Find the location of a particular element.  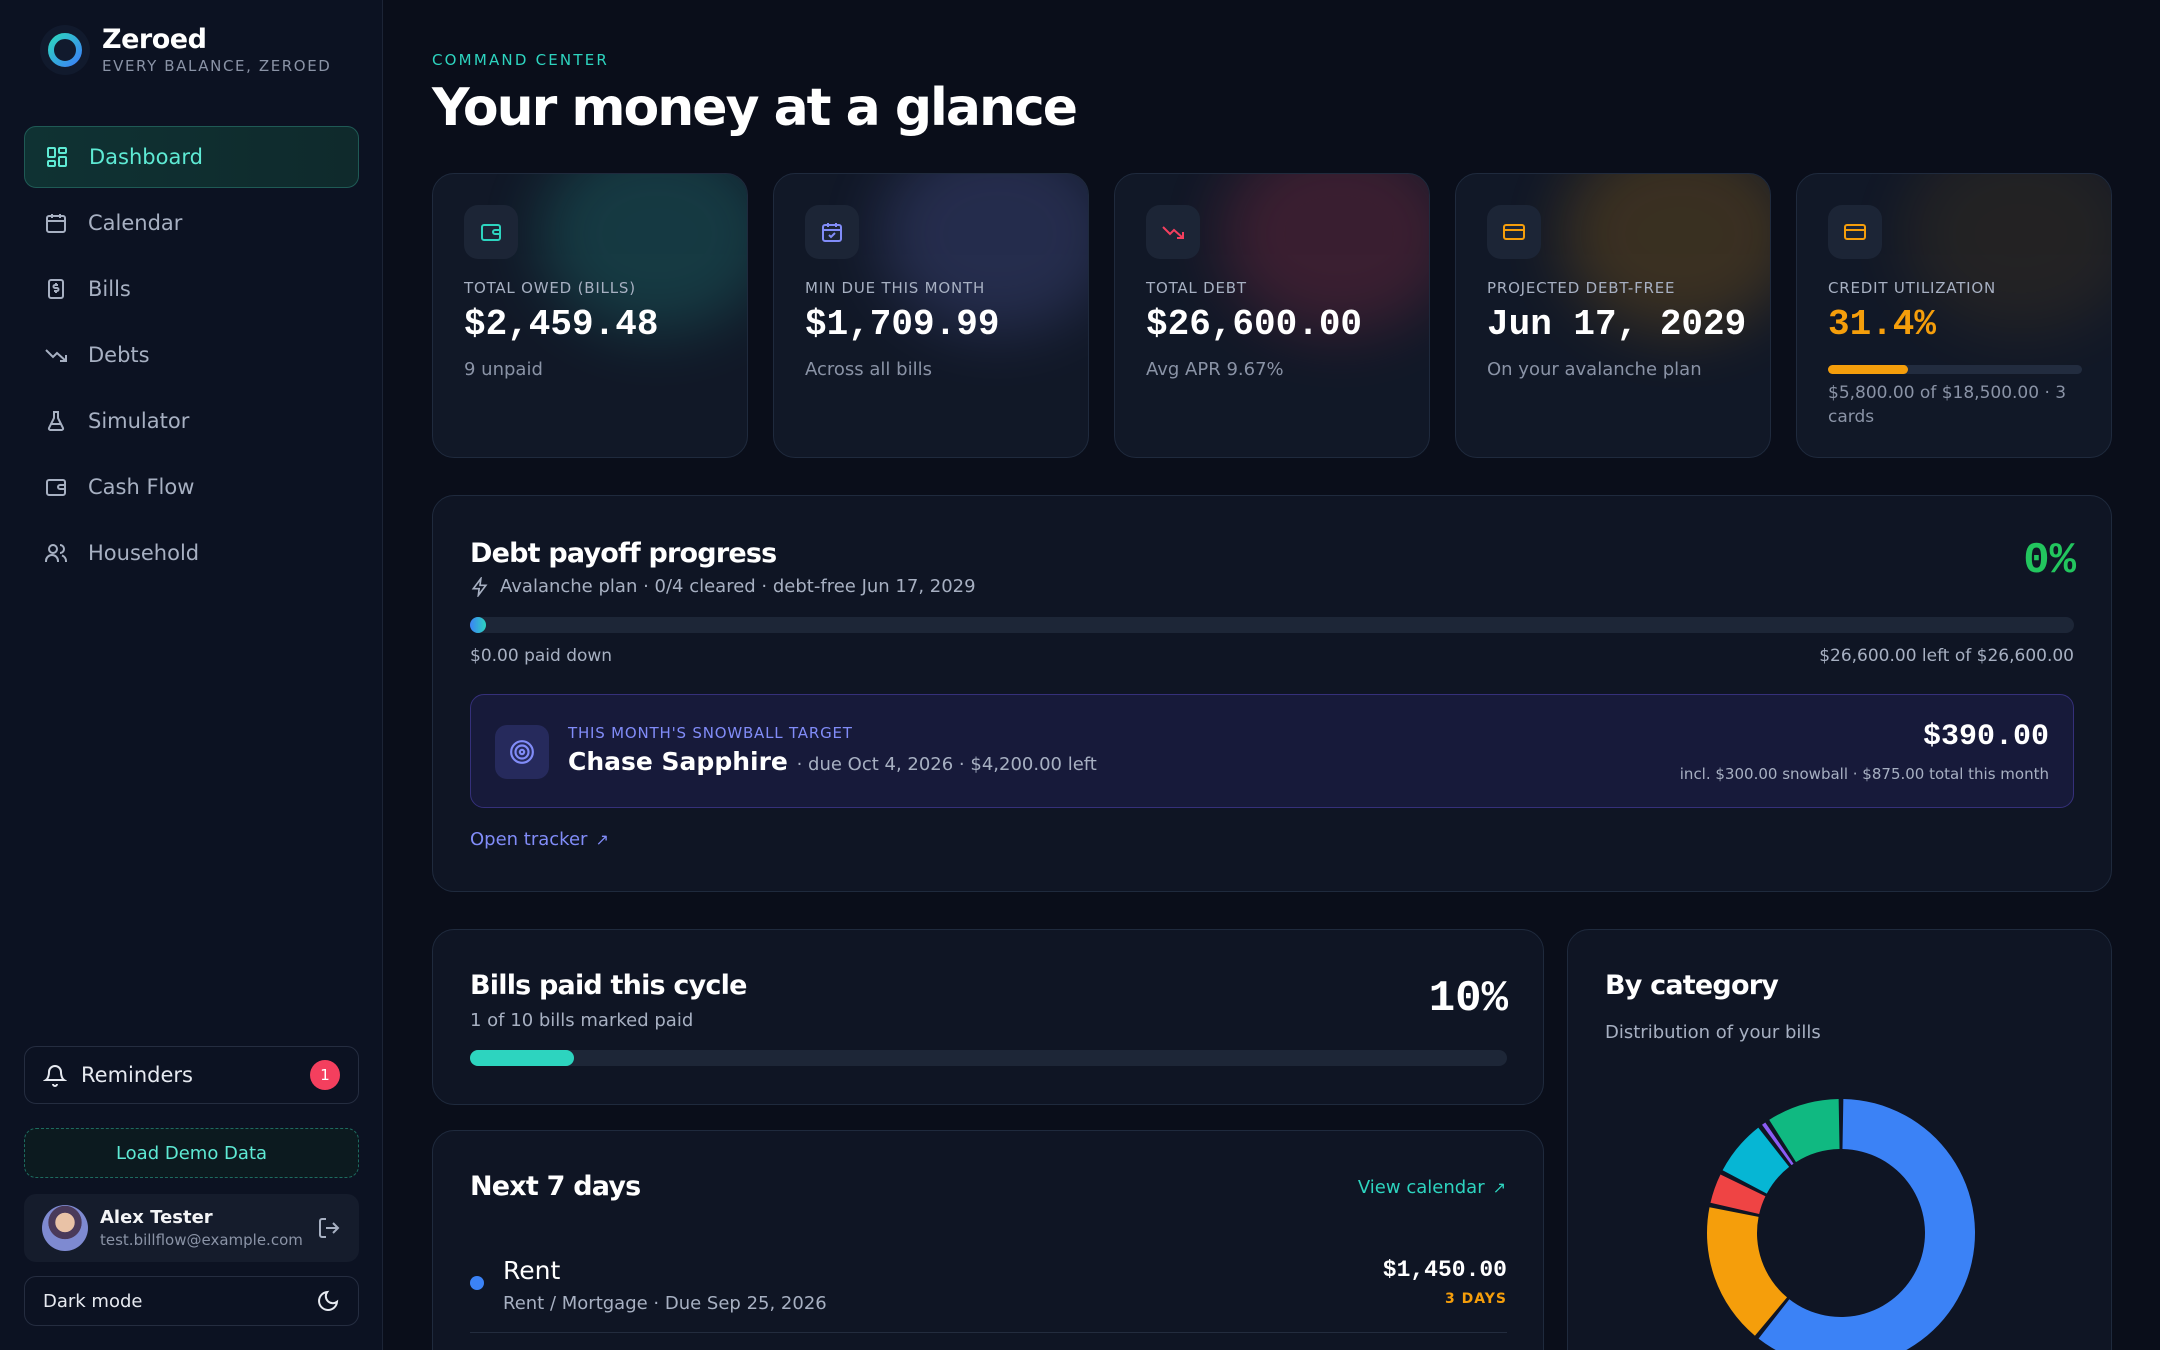

snowball-detail: · due Oct 4, 2026 · $4,200.00 left is located at coordinates (946, 764).